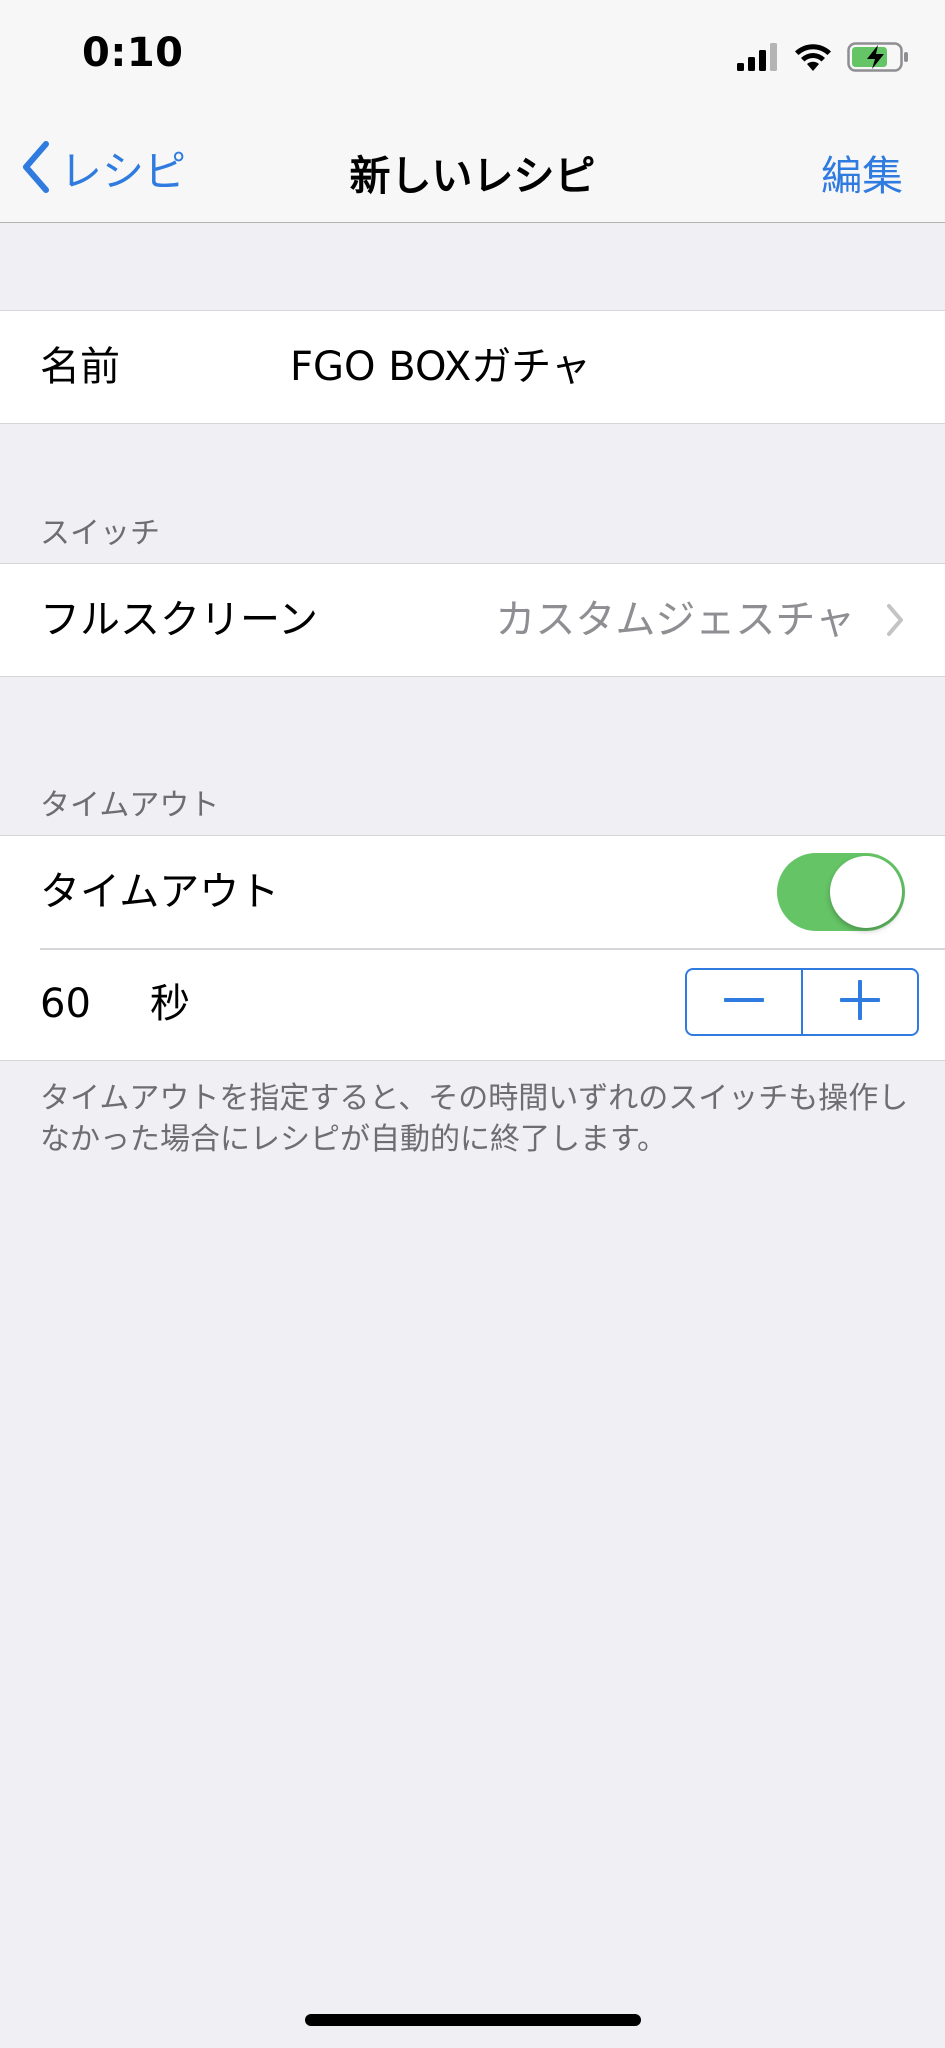 Image resolution: width=945 pixels, height=2048 pixels. I want to click on switch-group: フルスクリーン カスタムジェスチャ, so click(472, 620).